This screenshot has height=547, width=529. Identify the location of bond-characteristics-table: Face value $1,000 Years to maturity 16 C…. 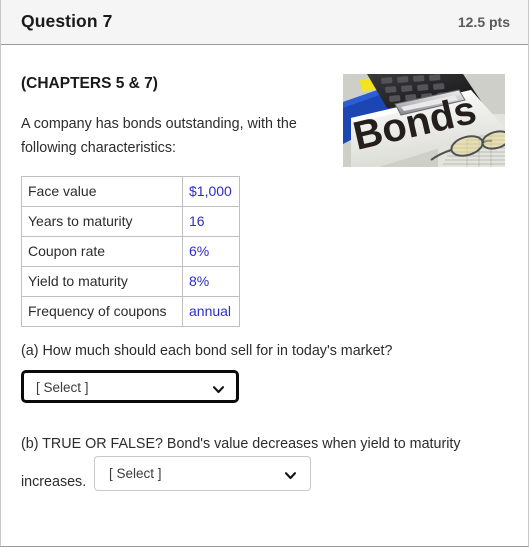
(130, 251).